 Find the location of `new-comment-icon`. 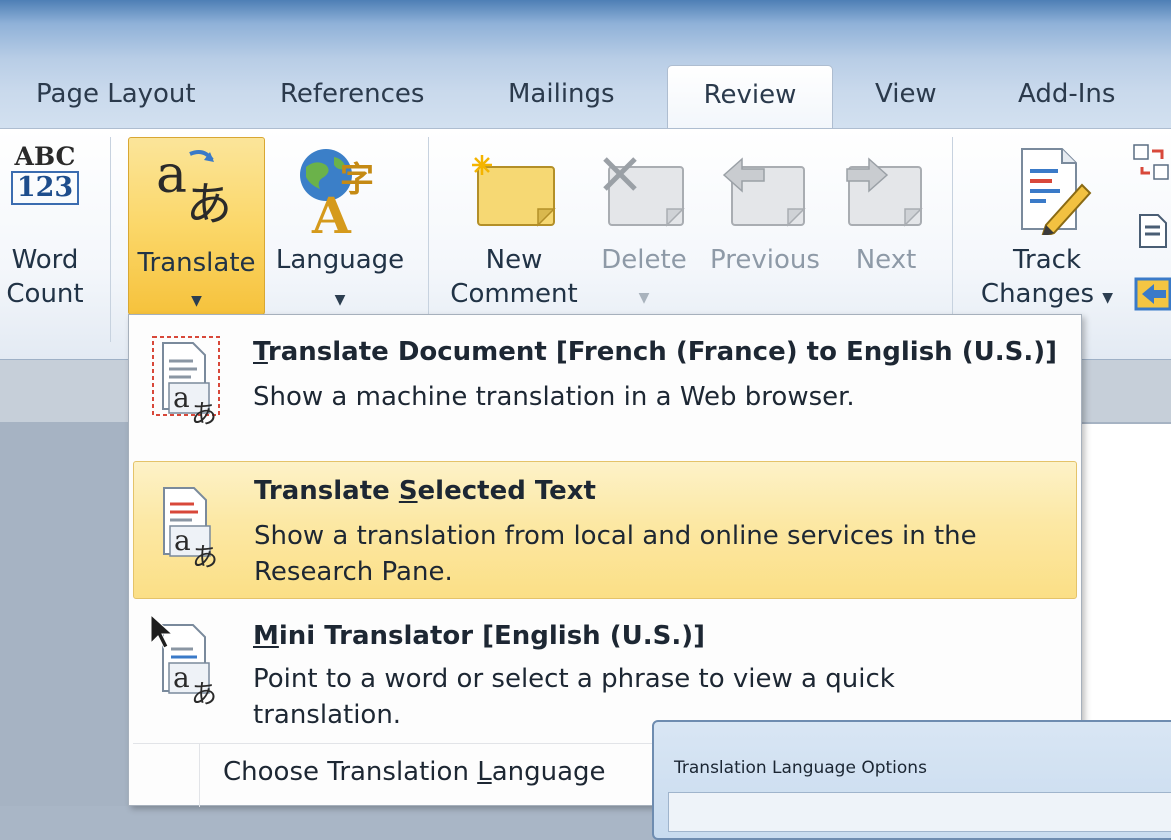

new-comment-icon is located at coordinates (514, 195).